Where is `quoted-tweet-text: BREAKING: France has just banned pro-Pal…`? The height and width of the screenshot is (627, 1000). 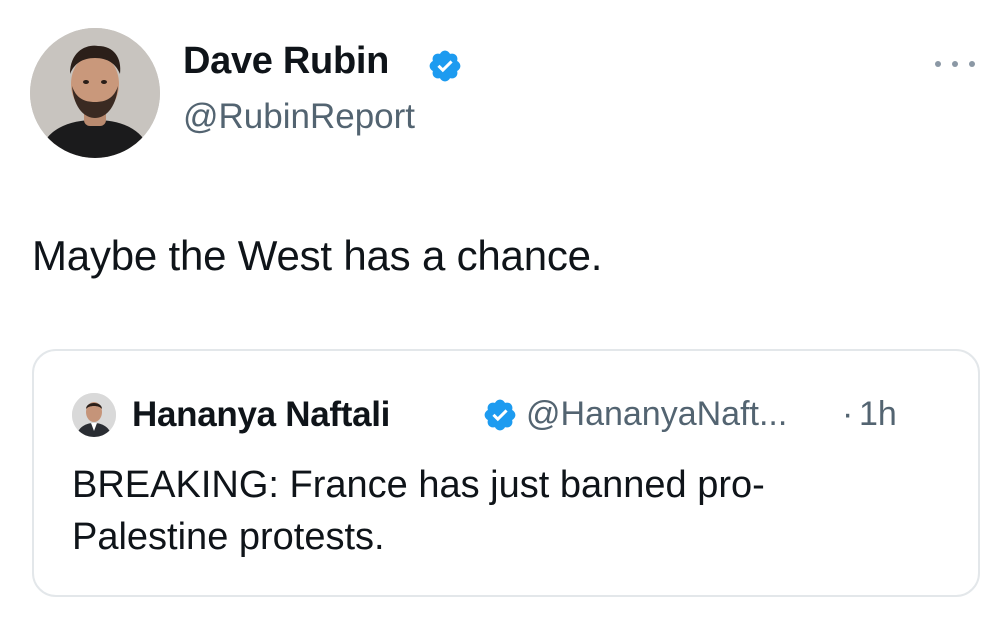
quoted-tweet-text: BREAKING: France has just banned pro-Pal… is located at coordinates (418, 511).